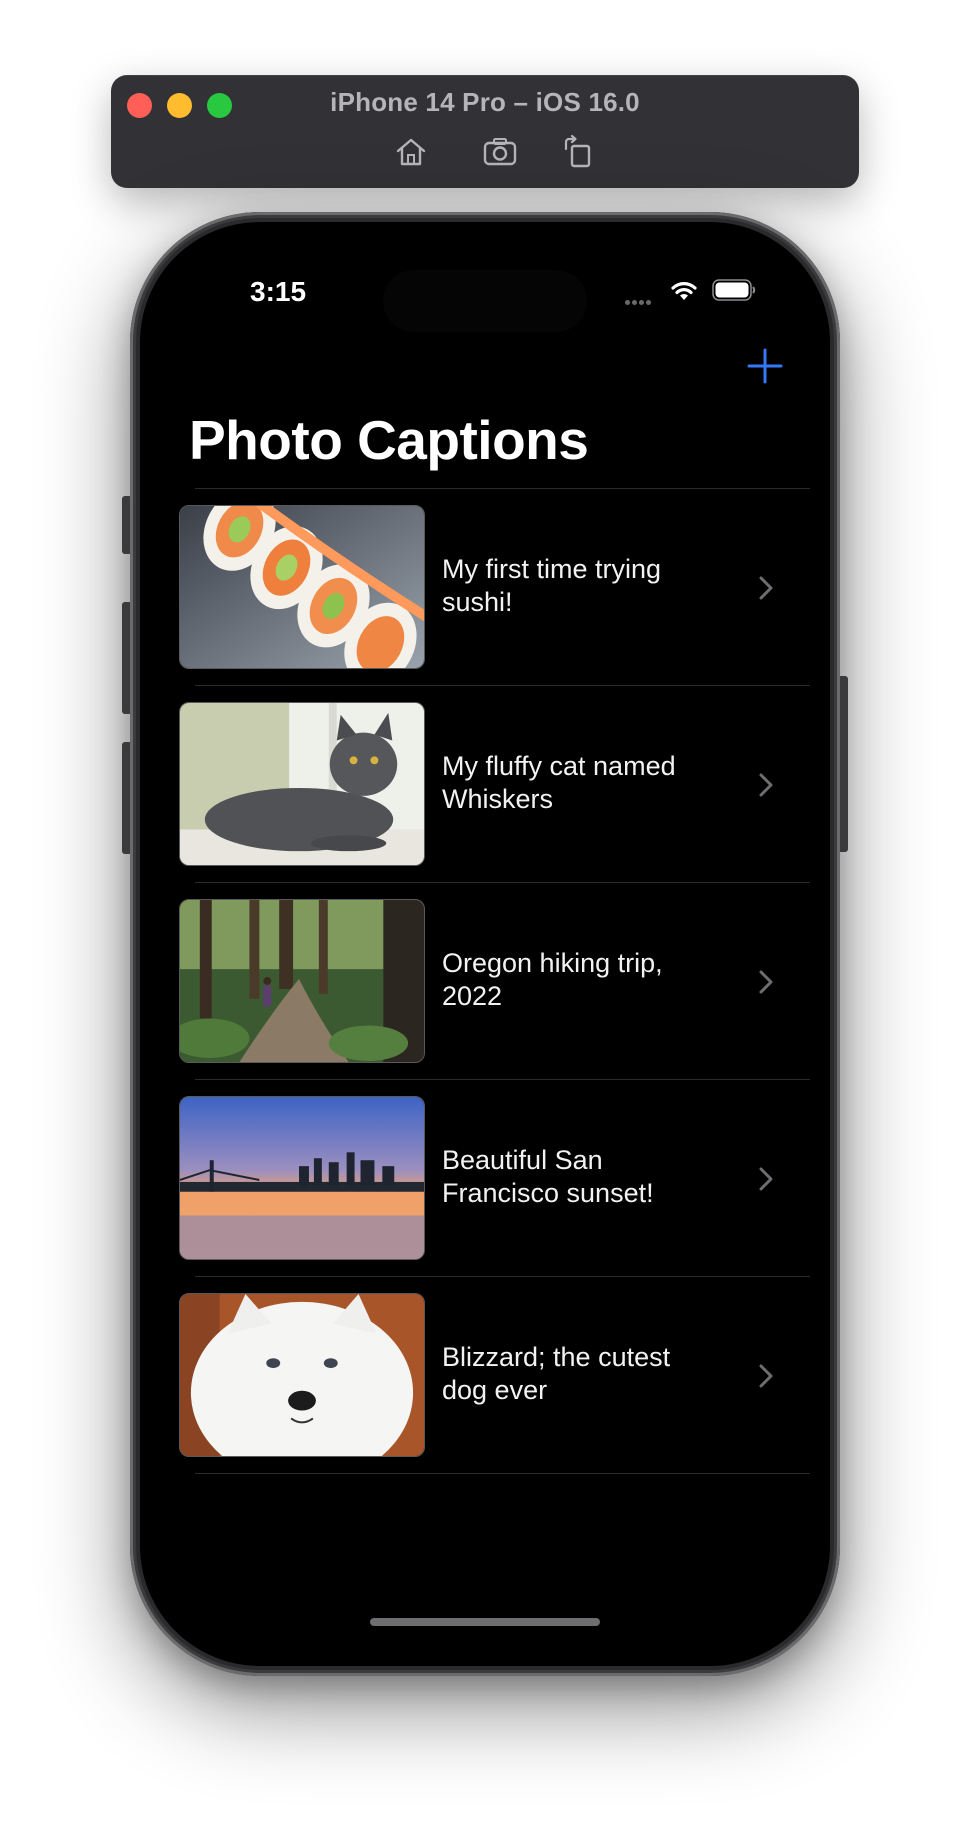 This screenshot has width=970, height=1828. Describe the element at coordinates (734, 290) in the screenshot. I see `battery-icon` at that location.